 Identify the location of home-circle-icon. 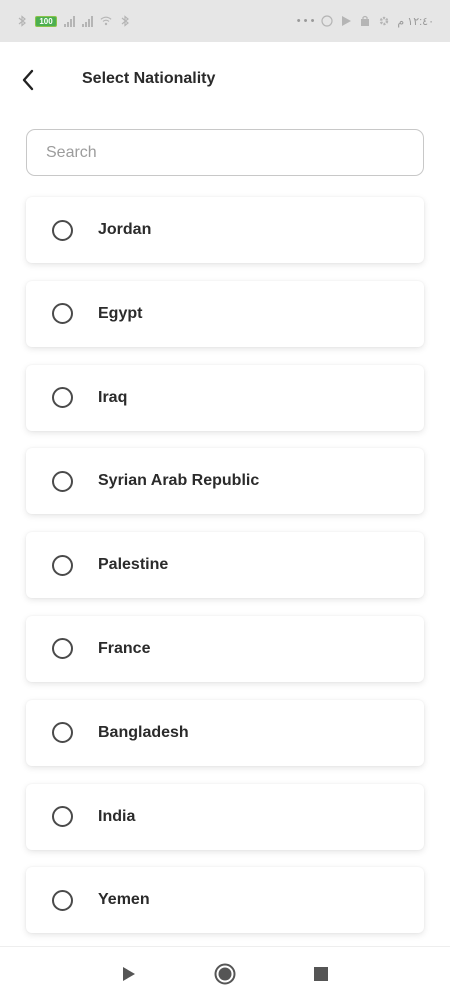
(225, 973).